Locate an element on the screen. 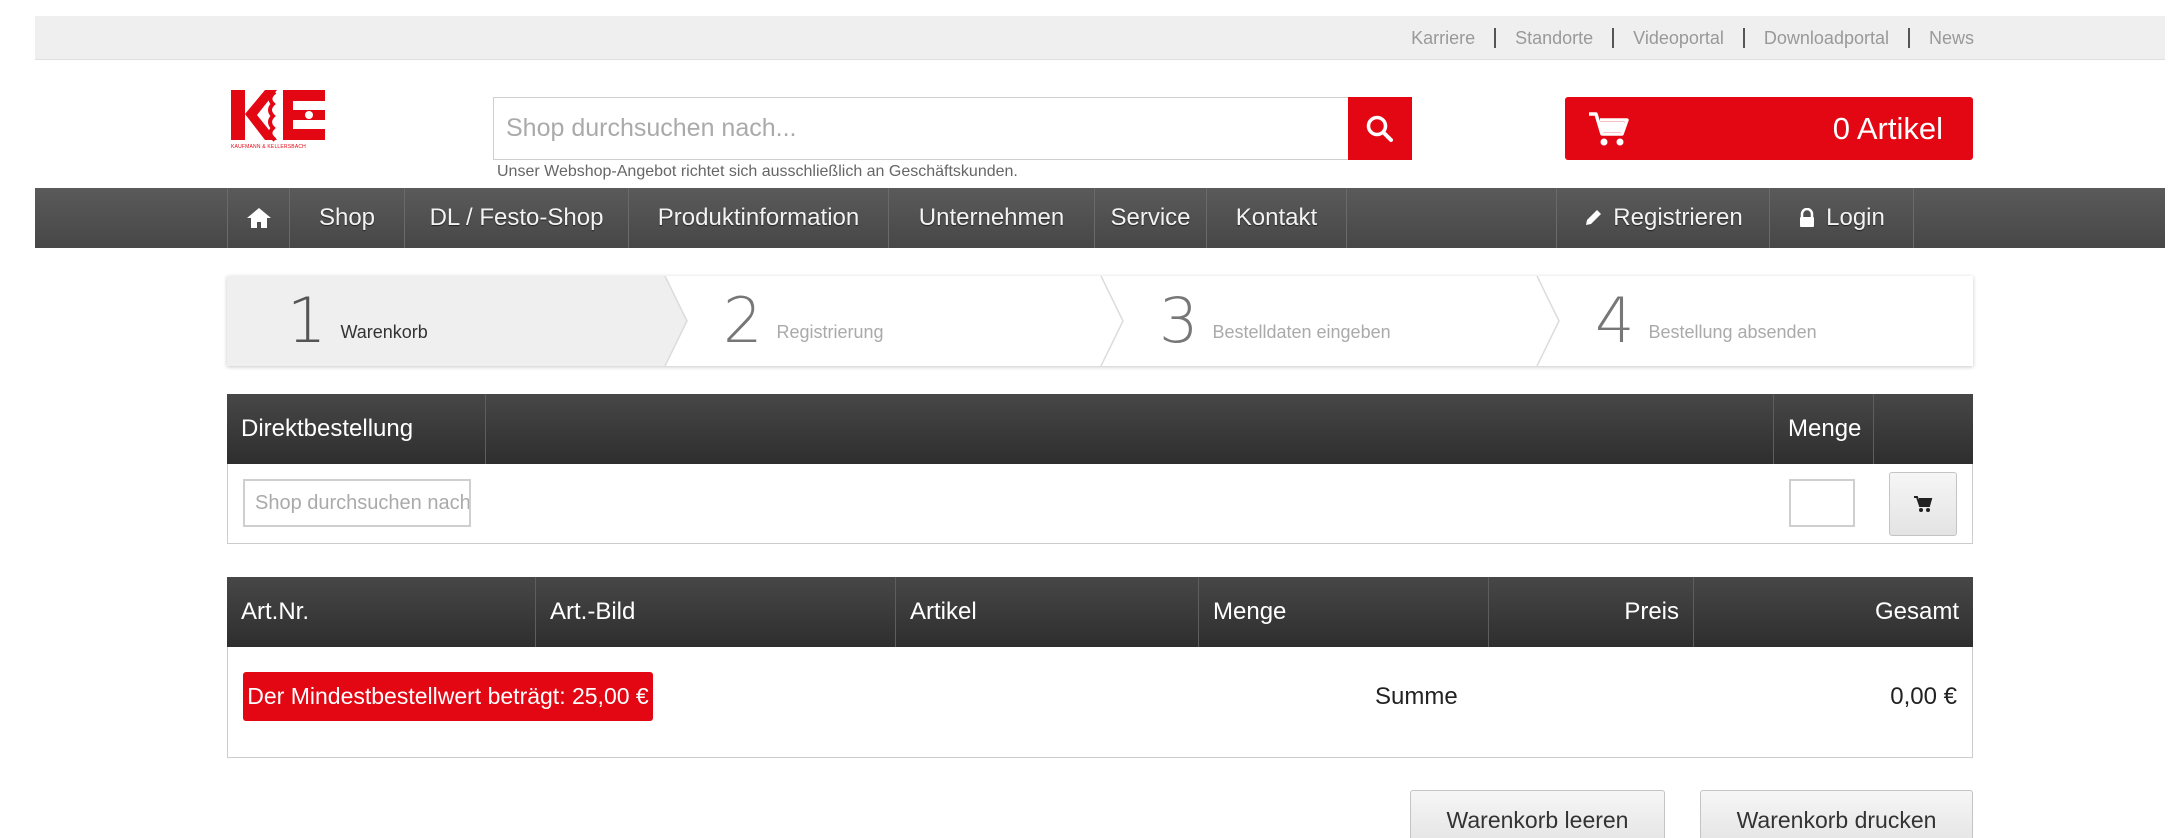  direct-order-spacer is located at coordinates (1130, 429).